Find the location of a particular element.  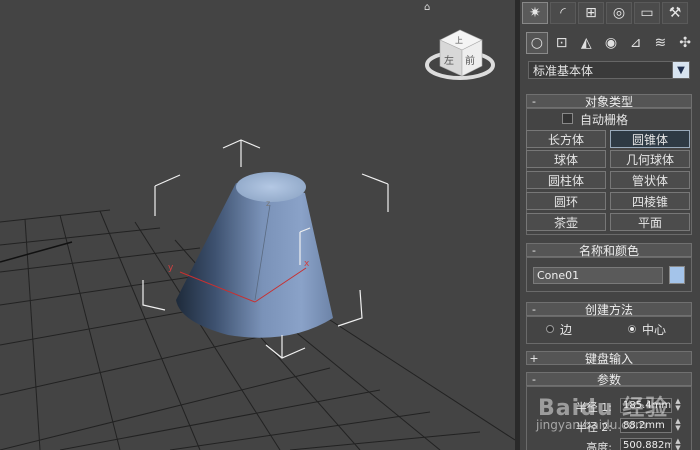

torus-button: 圆环 is located at coordinates (566, 201).